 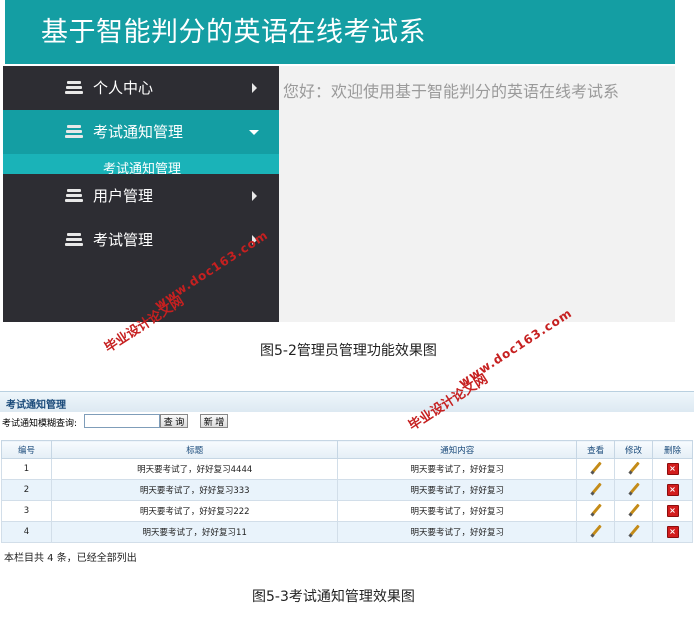 I want to click on sidebar-item-label: 考试通知管理, so click(x=138, y=132).